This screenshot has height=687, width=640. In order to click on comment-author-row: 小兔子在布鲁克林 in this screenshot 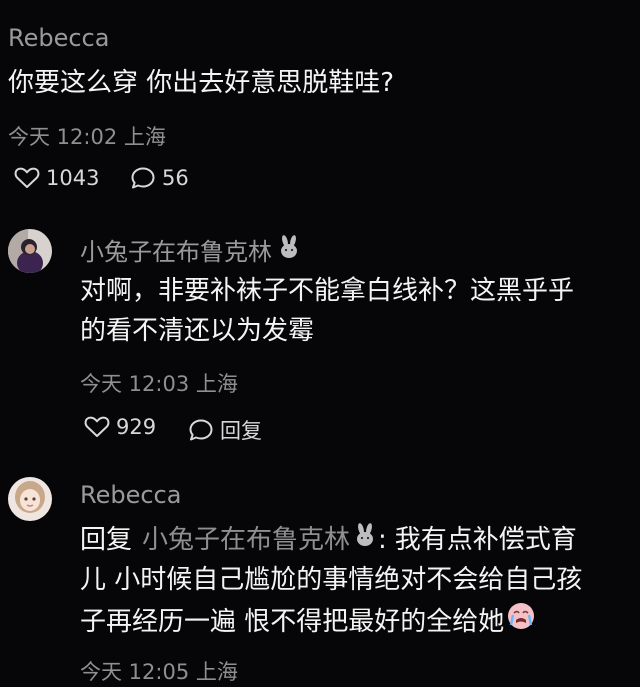, I will do `click(191, 249)`.